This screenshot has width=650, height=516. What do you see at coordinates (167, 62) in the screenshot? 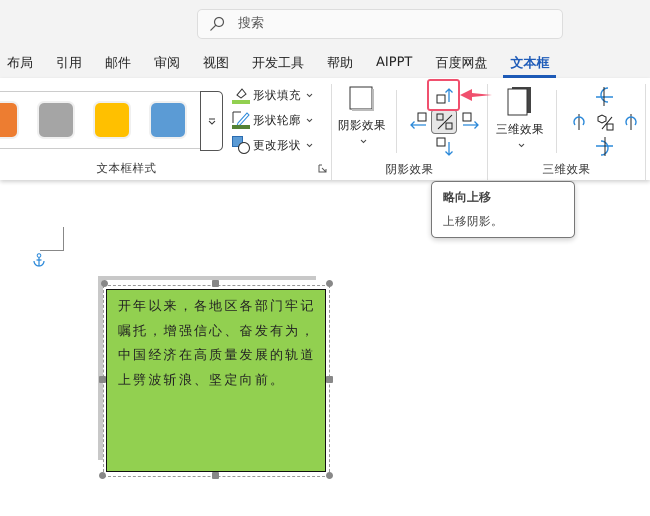
I see `ribbon-tab: 审阅` at bounding box center [167, 62].